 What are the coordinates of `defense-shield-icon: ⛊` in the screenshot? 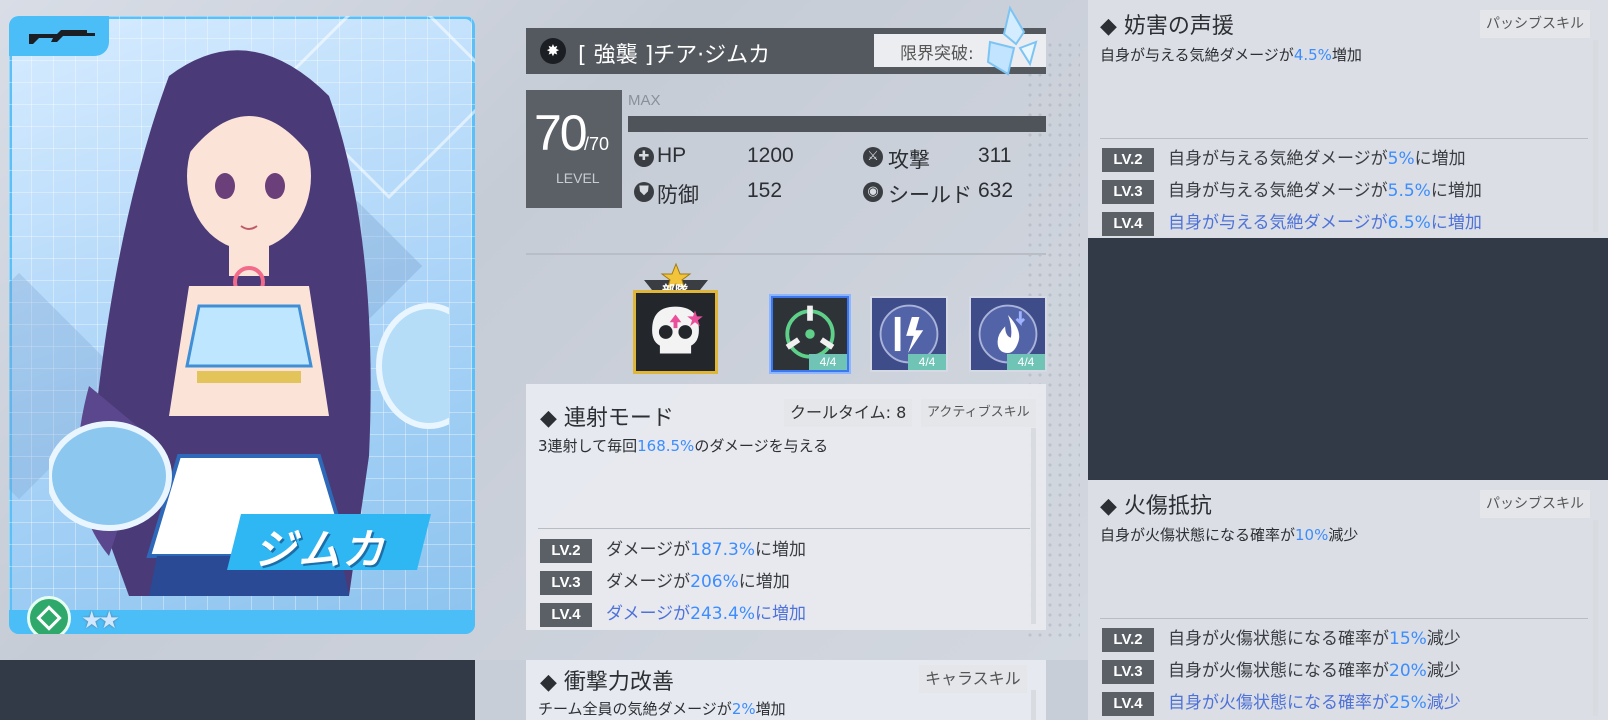 It's located at (644, 192).